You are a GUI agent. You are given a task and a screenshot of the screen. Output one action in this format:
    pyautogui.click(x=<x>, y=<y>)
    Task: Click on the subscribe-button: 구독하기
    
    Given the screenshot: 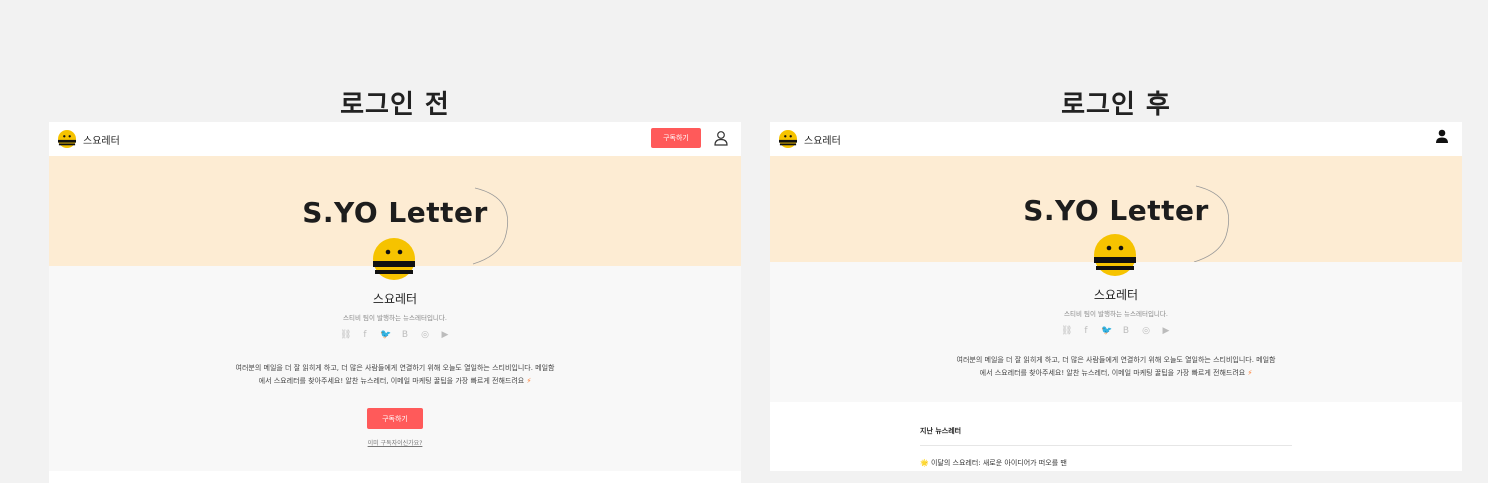 What is the action you would take?
    pyautogui.click(x=395, y=418)
    